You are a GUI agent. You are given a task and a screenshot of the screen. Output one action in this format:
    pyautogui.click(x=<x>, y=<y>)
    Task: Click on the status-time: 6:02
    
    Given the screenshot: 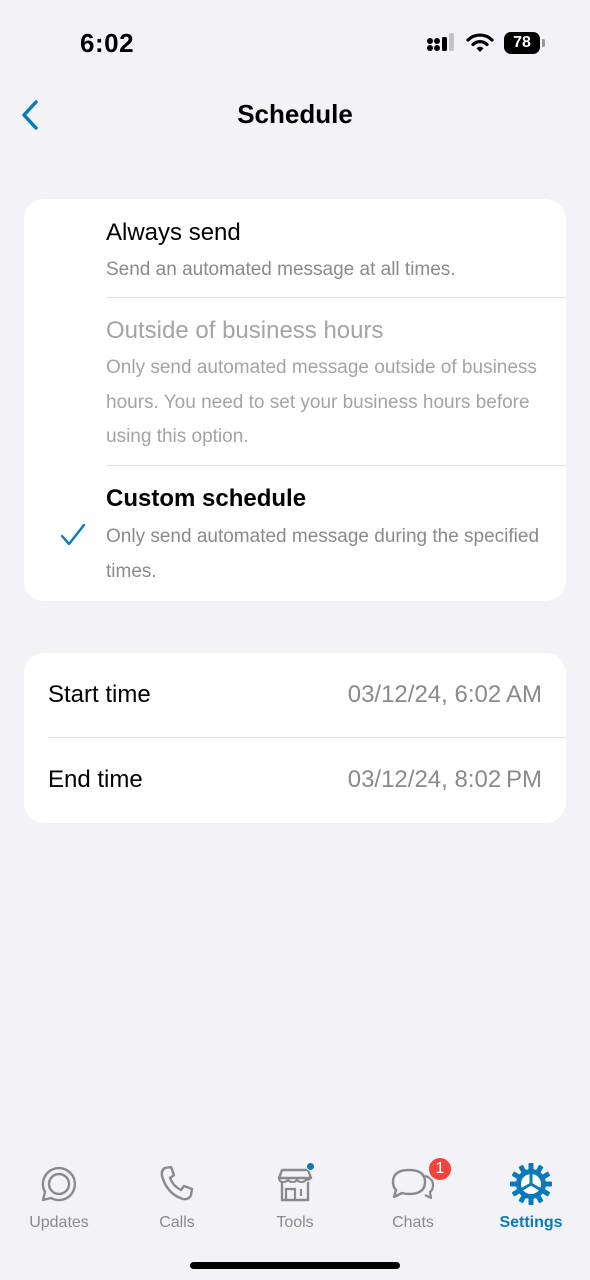 What is the action you would take?
    pyautogui.click(x=107, y=43)
    